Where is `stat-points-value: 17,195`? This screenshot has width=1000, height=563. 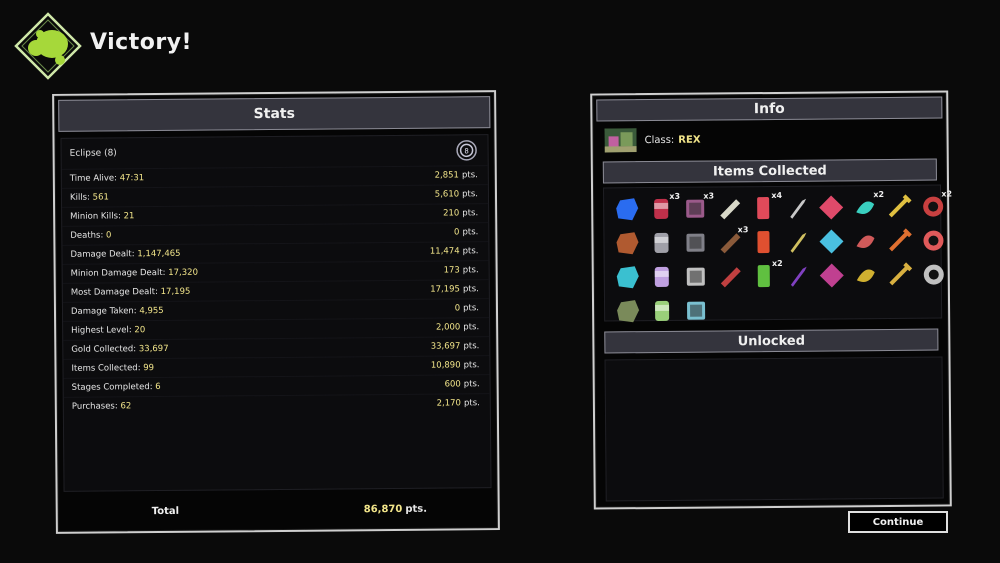
stat-points-value: 17,195 is located at coordinates (445, 289).